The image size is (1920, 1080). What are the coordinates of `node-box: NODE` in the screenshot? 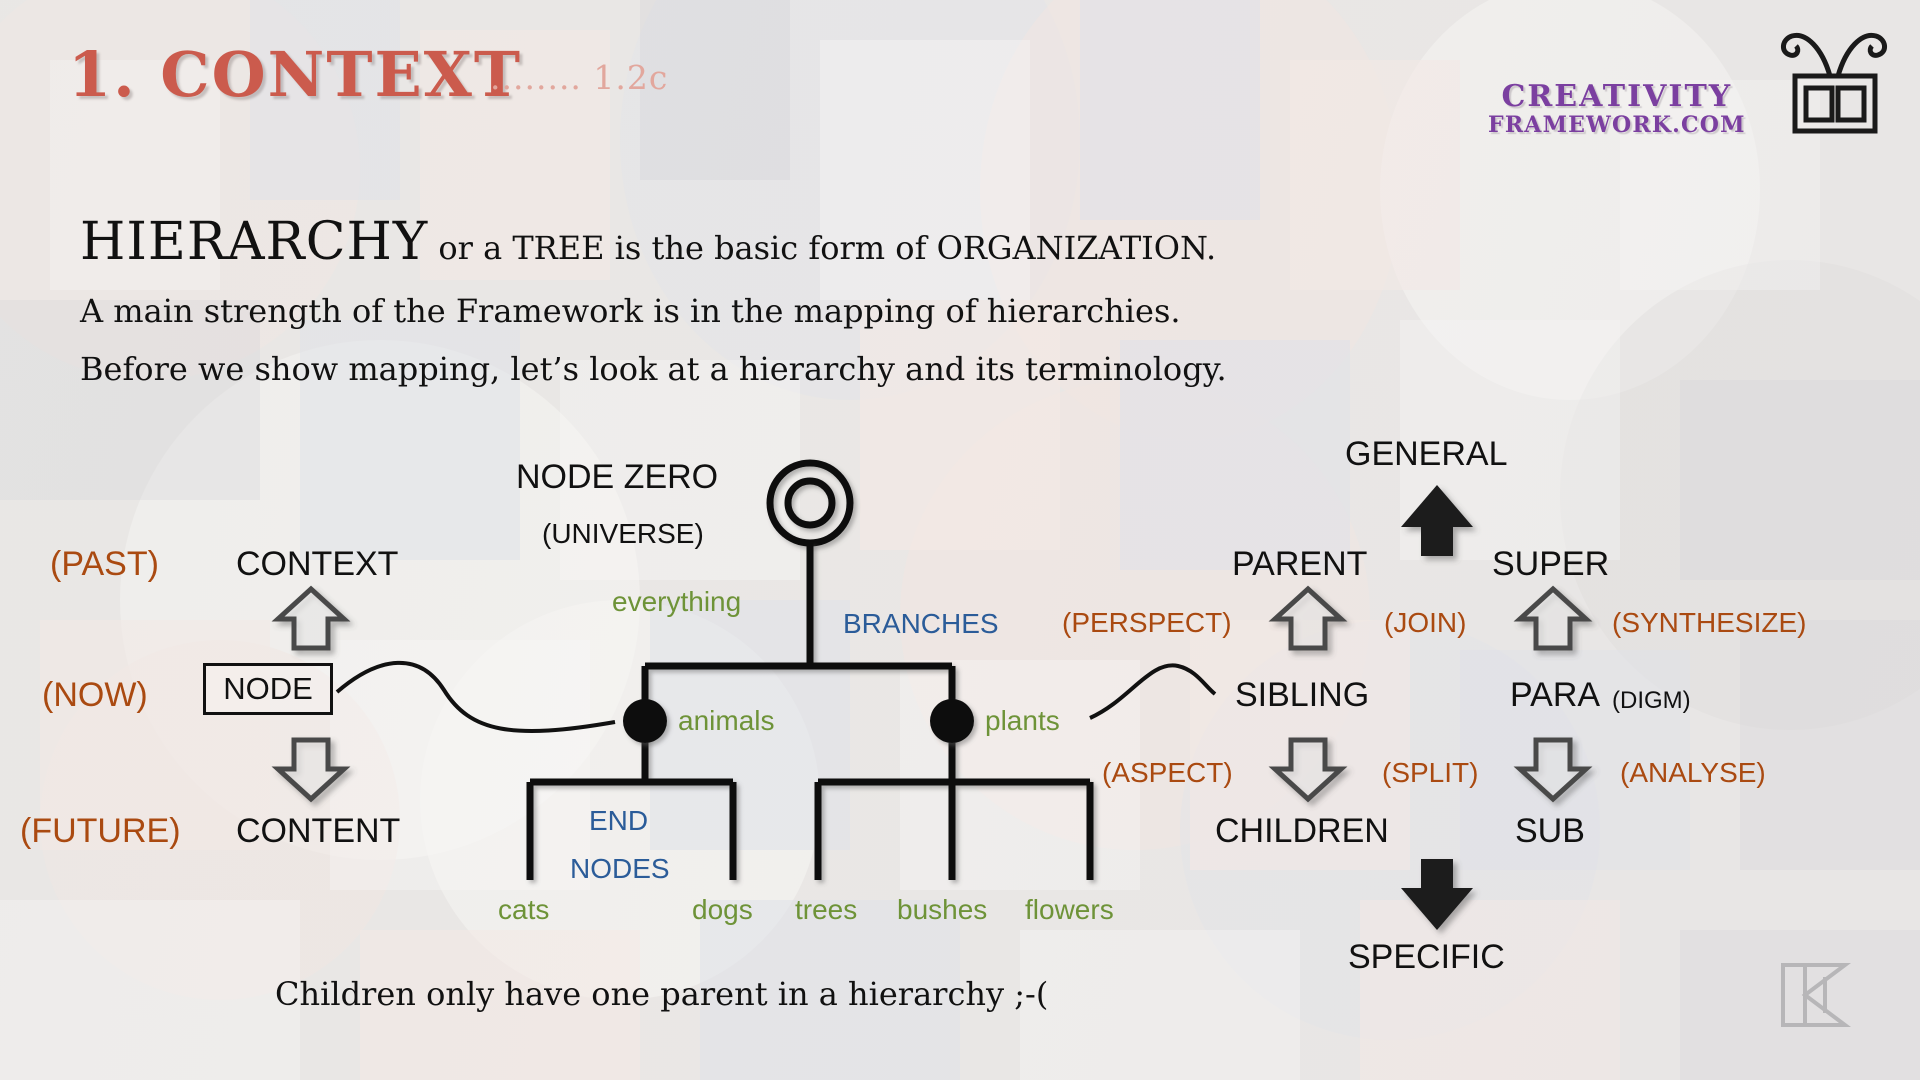 It's located at (268, 689).